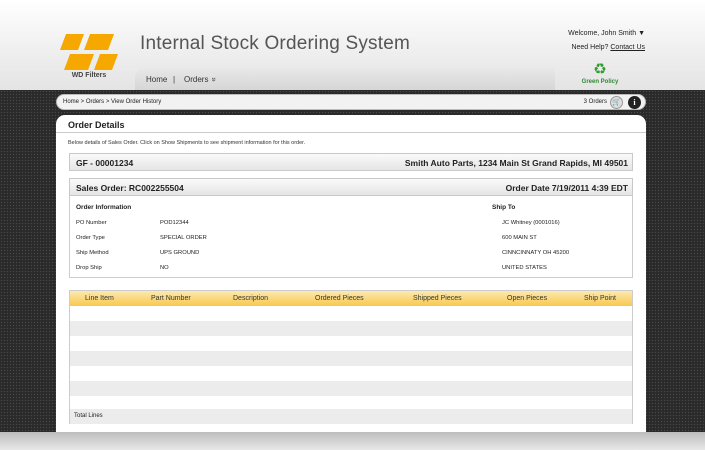  What do you see at coordinates (351, 132) in the screenshot?
I see `title-divider` at bounding box center [351, 132].